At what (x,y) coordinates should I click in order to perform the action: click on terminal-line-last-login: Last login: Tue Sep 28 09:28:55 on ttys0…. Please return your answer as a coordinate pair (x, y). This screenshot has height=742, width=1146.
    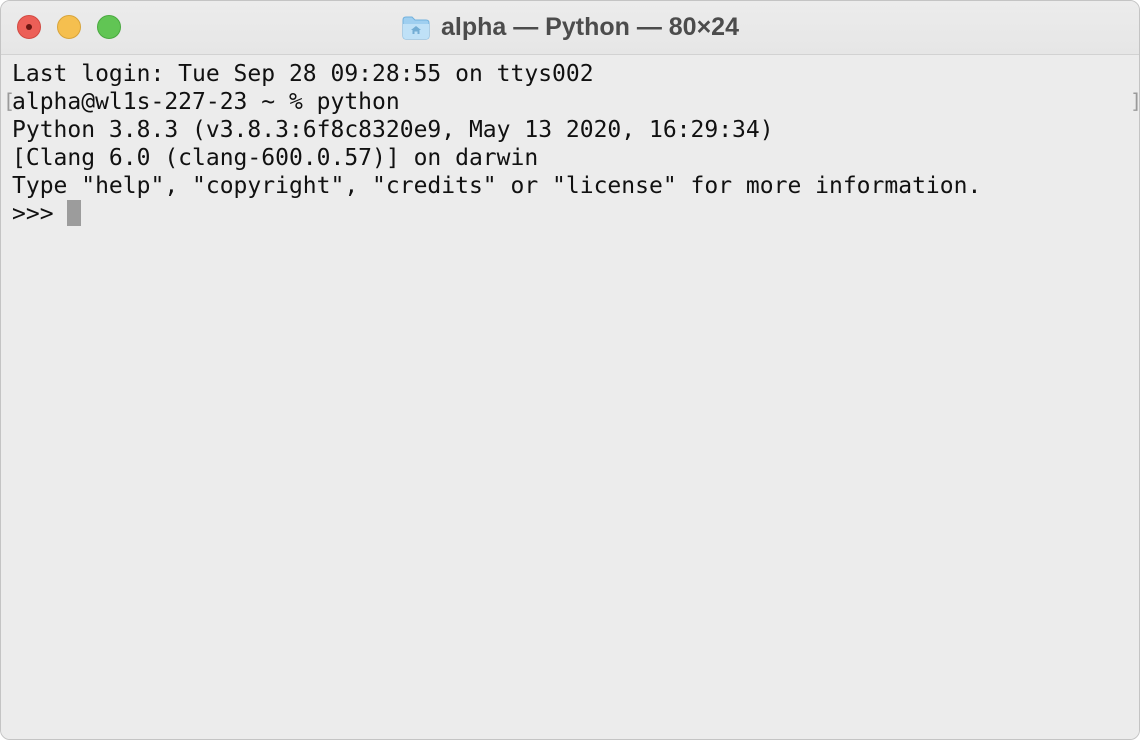
    Looking at the image, I should click on (303, 74).